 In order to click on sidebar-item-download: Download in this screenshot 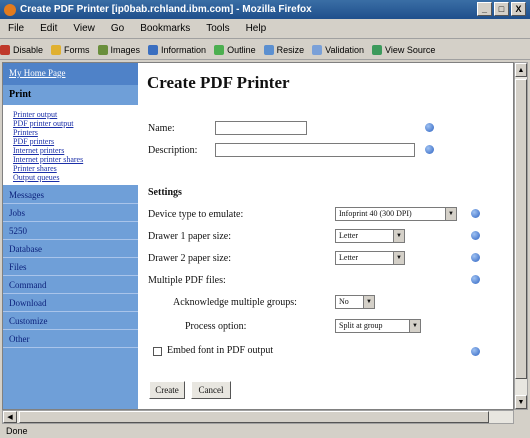, I will do `click(70, 303)`.